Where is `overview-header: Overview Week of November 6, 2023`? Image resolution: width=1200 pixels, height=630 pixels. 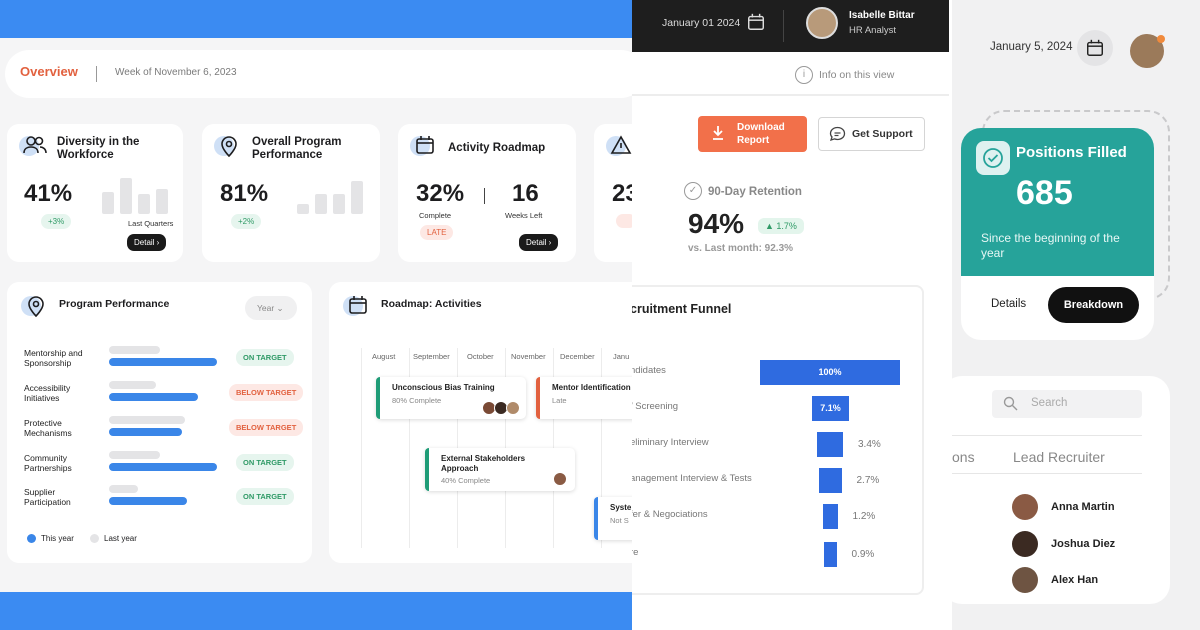 overview-header: Overview Week of November 6, 2023 is located at coordinates (318, 74).